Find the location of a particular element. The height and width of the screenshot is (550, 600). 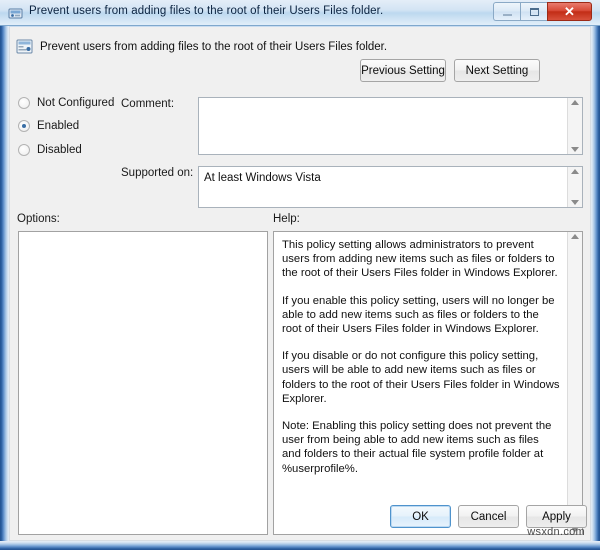

watermark: wsxdn.com is located at coordinates (556, 532).